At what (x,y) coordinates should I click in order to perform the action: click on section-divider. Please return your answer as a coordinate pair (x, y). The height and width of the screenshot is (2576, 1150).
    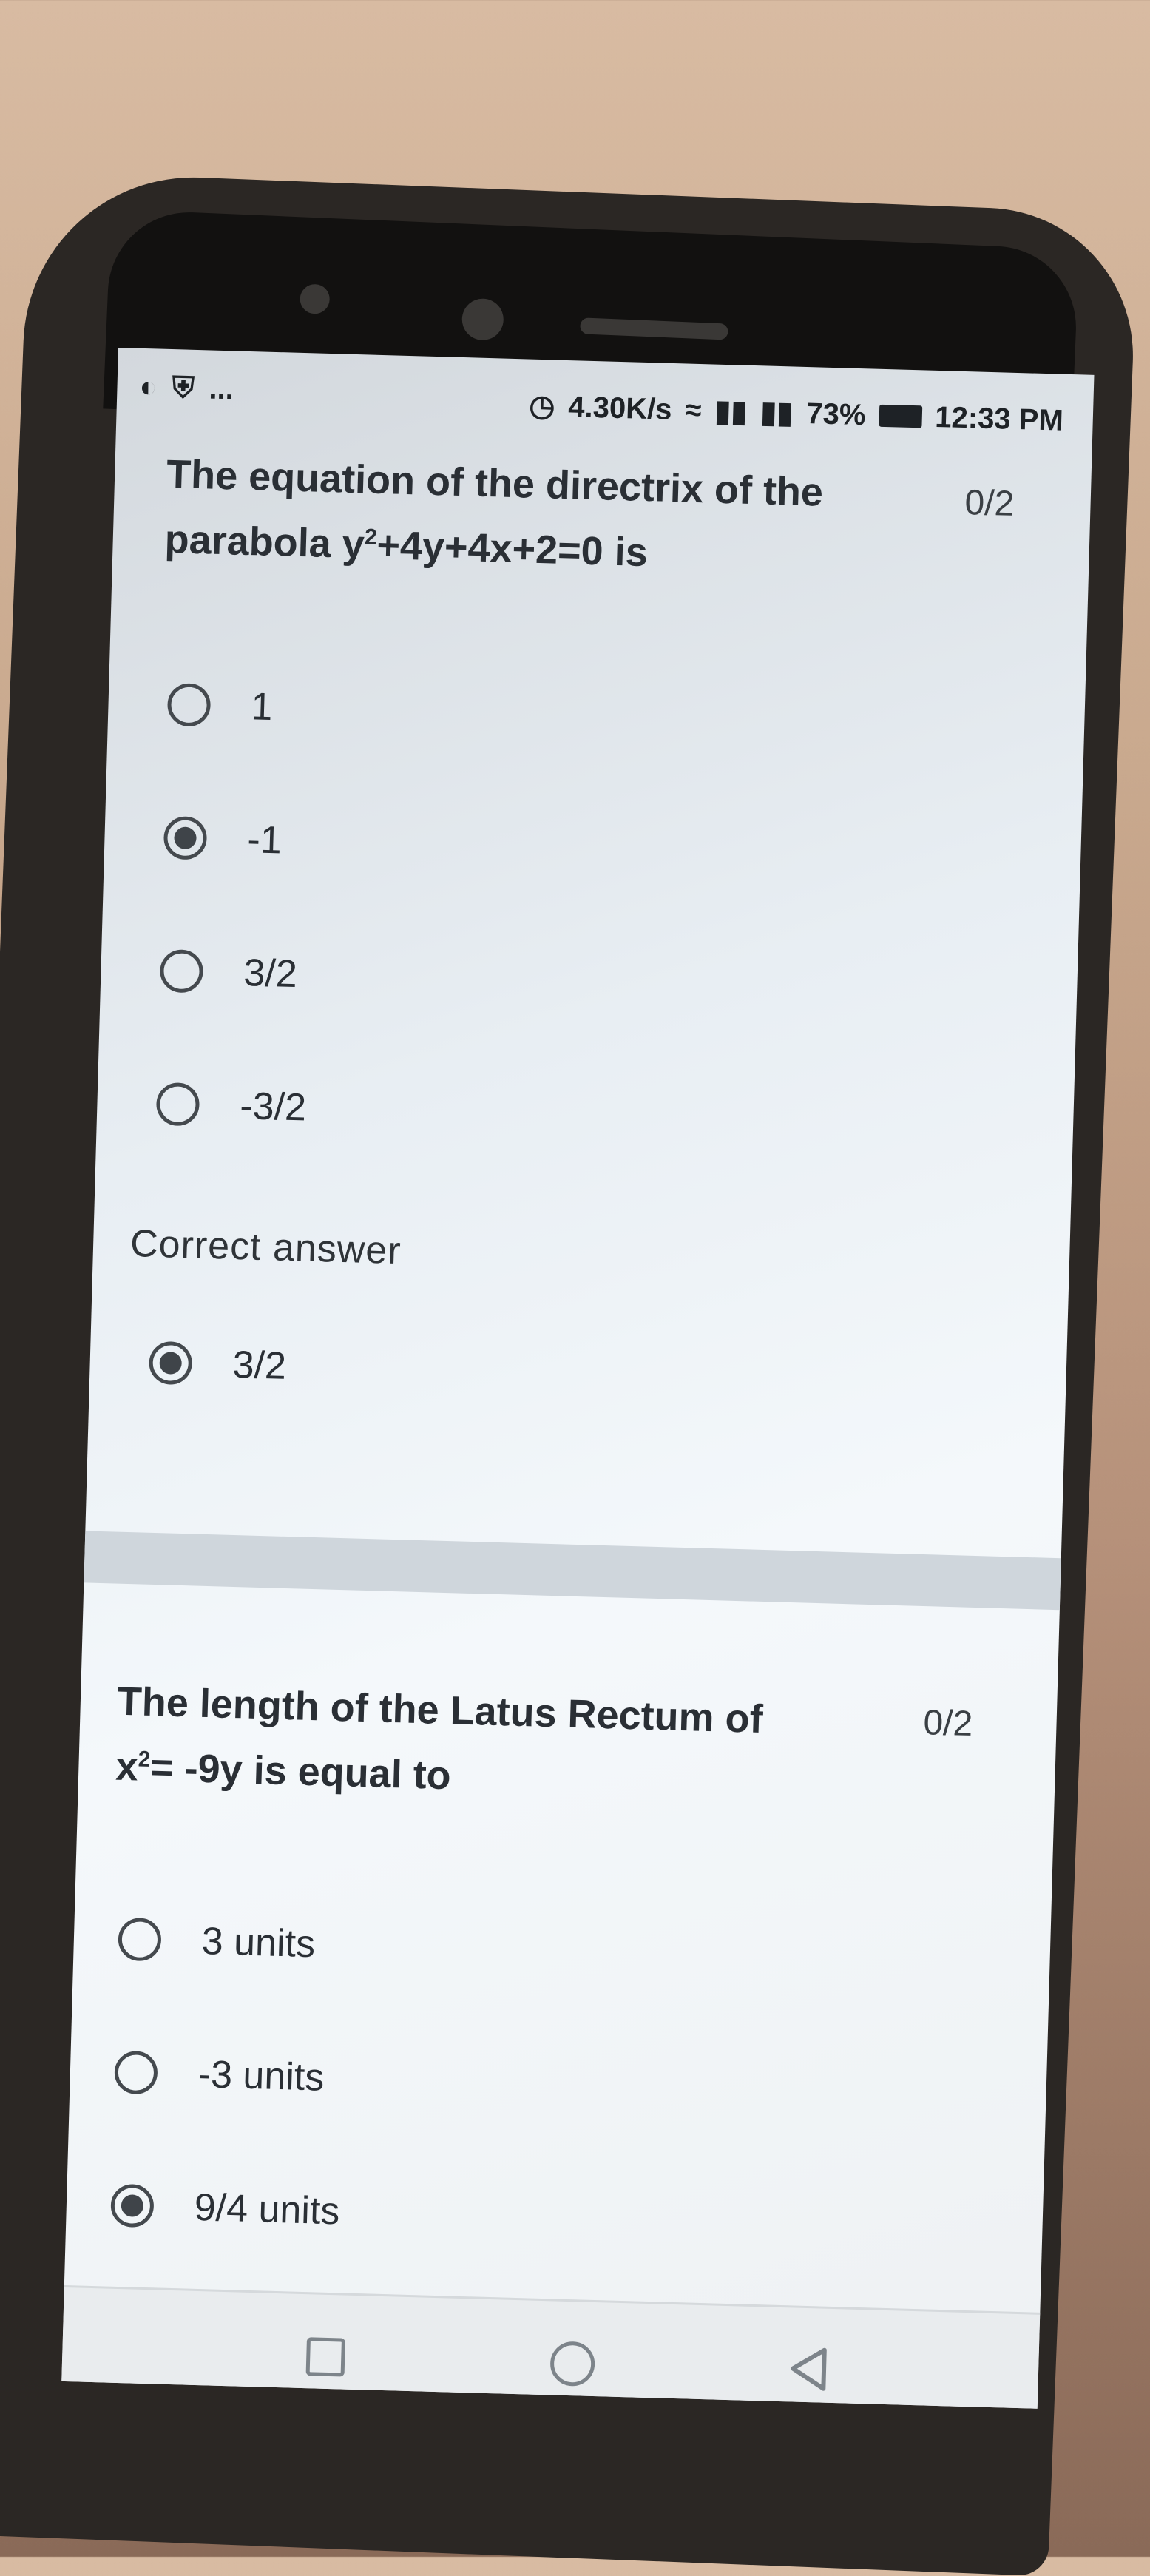
    Looking at the image, I should click on (572, 1571).